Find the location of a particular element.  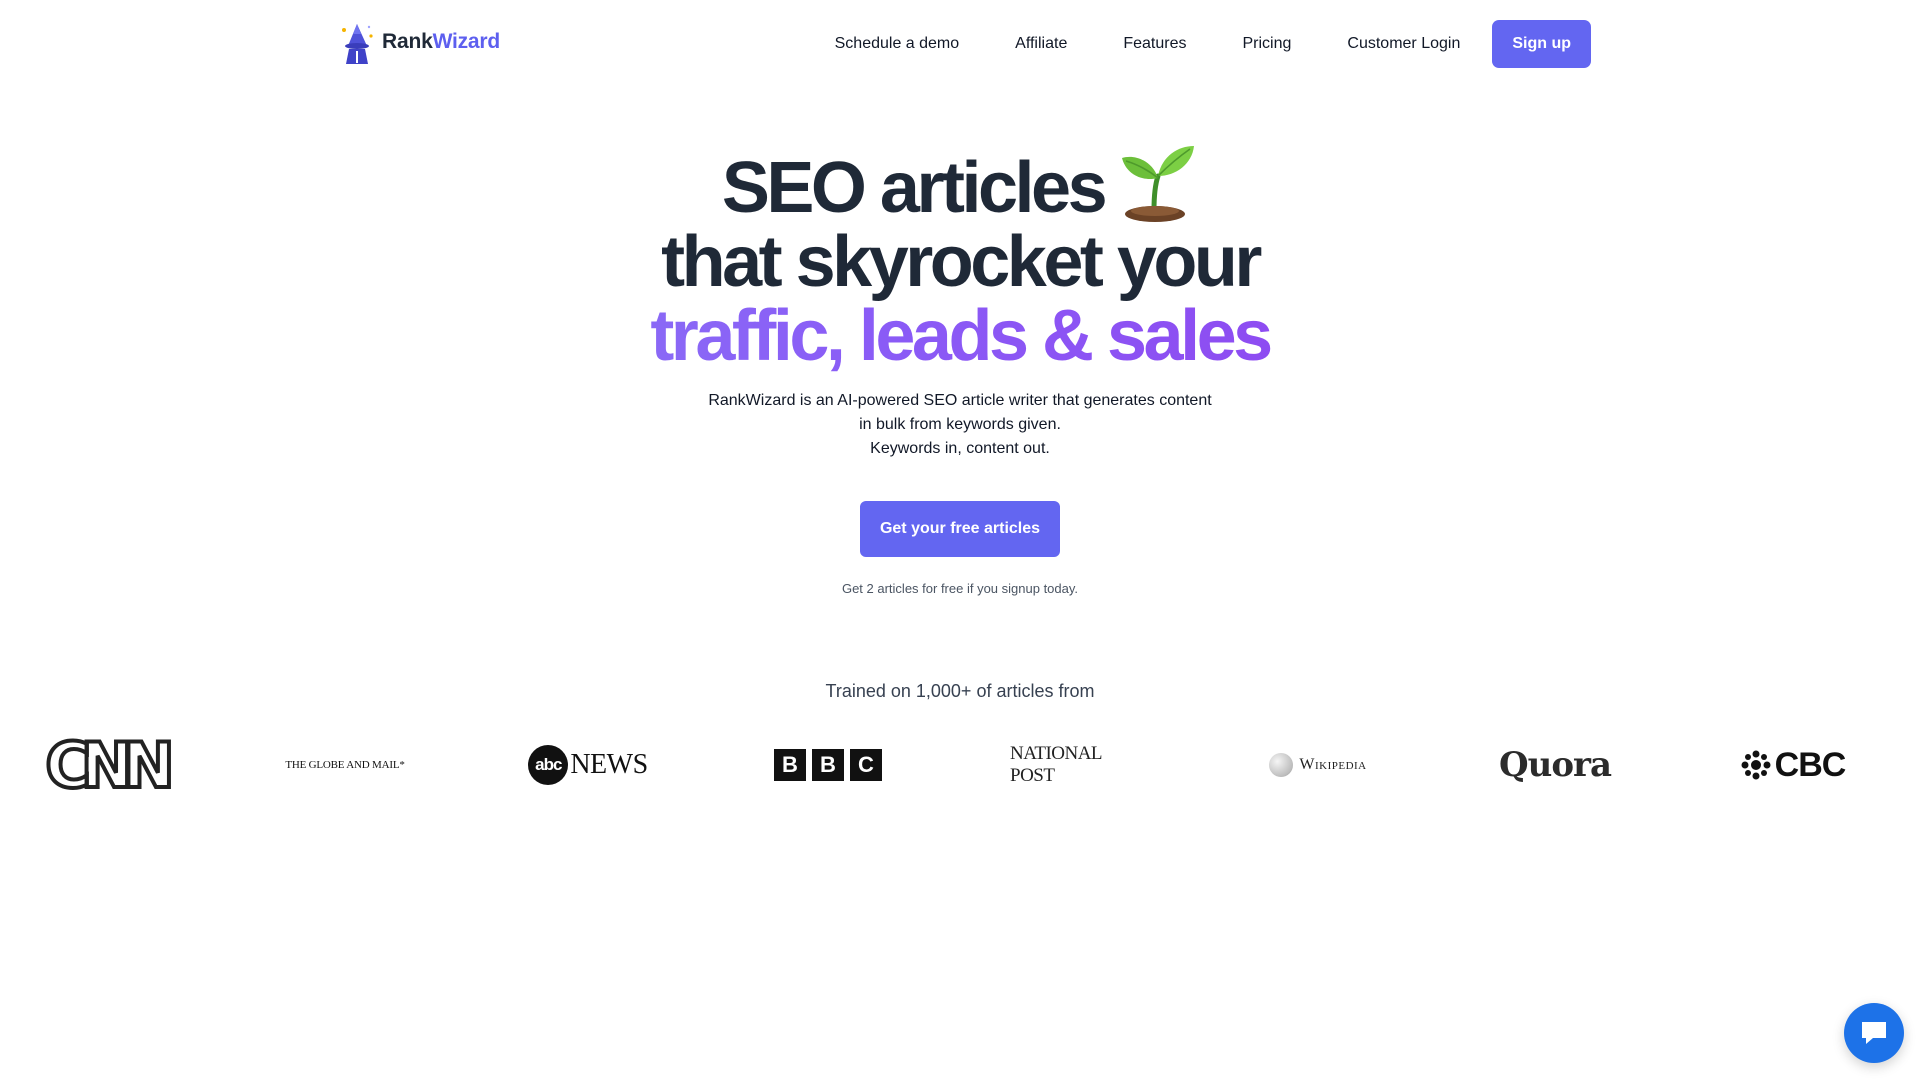

chat-bubble-icon is located at coordinates (1874, 1033).